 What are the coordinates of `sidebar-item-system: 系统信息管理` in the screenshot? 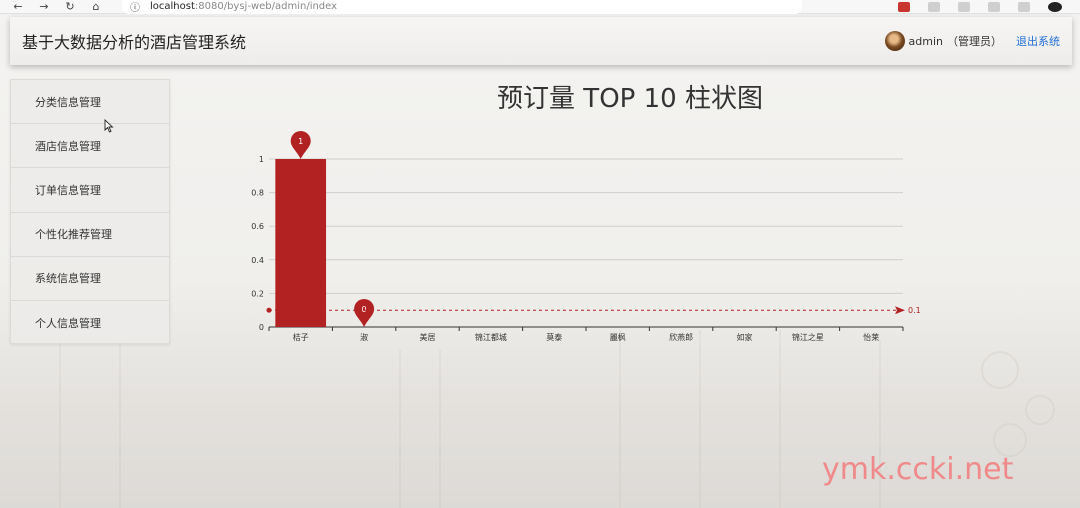 It's located at (90, 279).